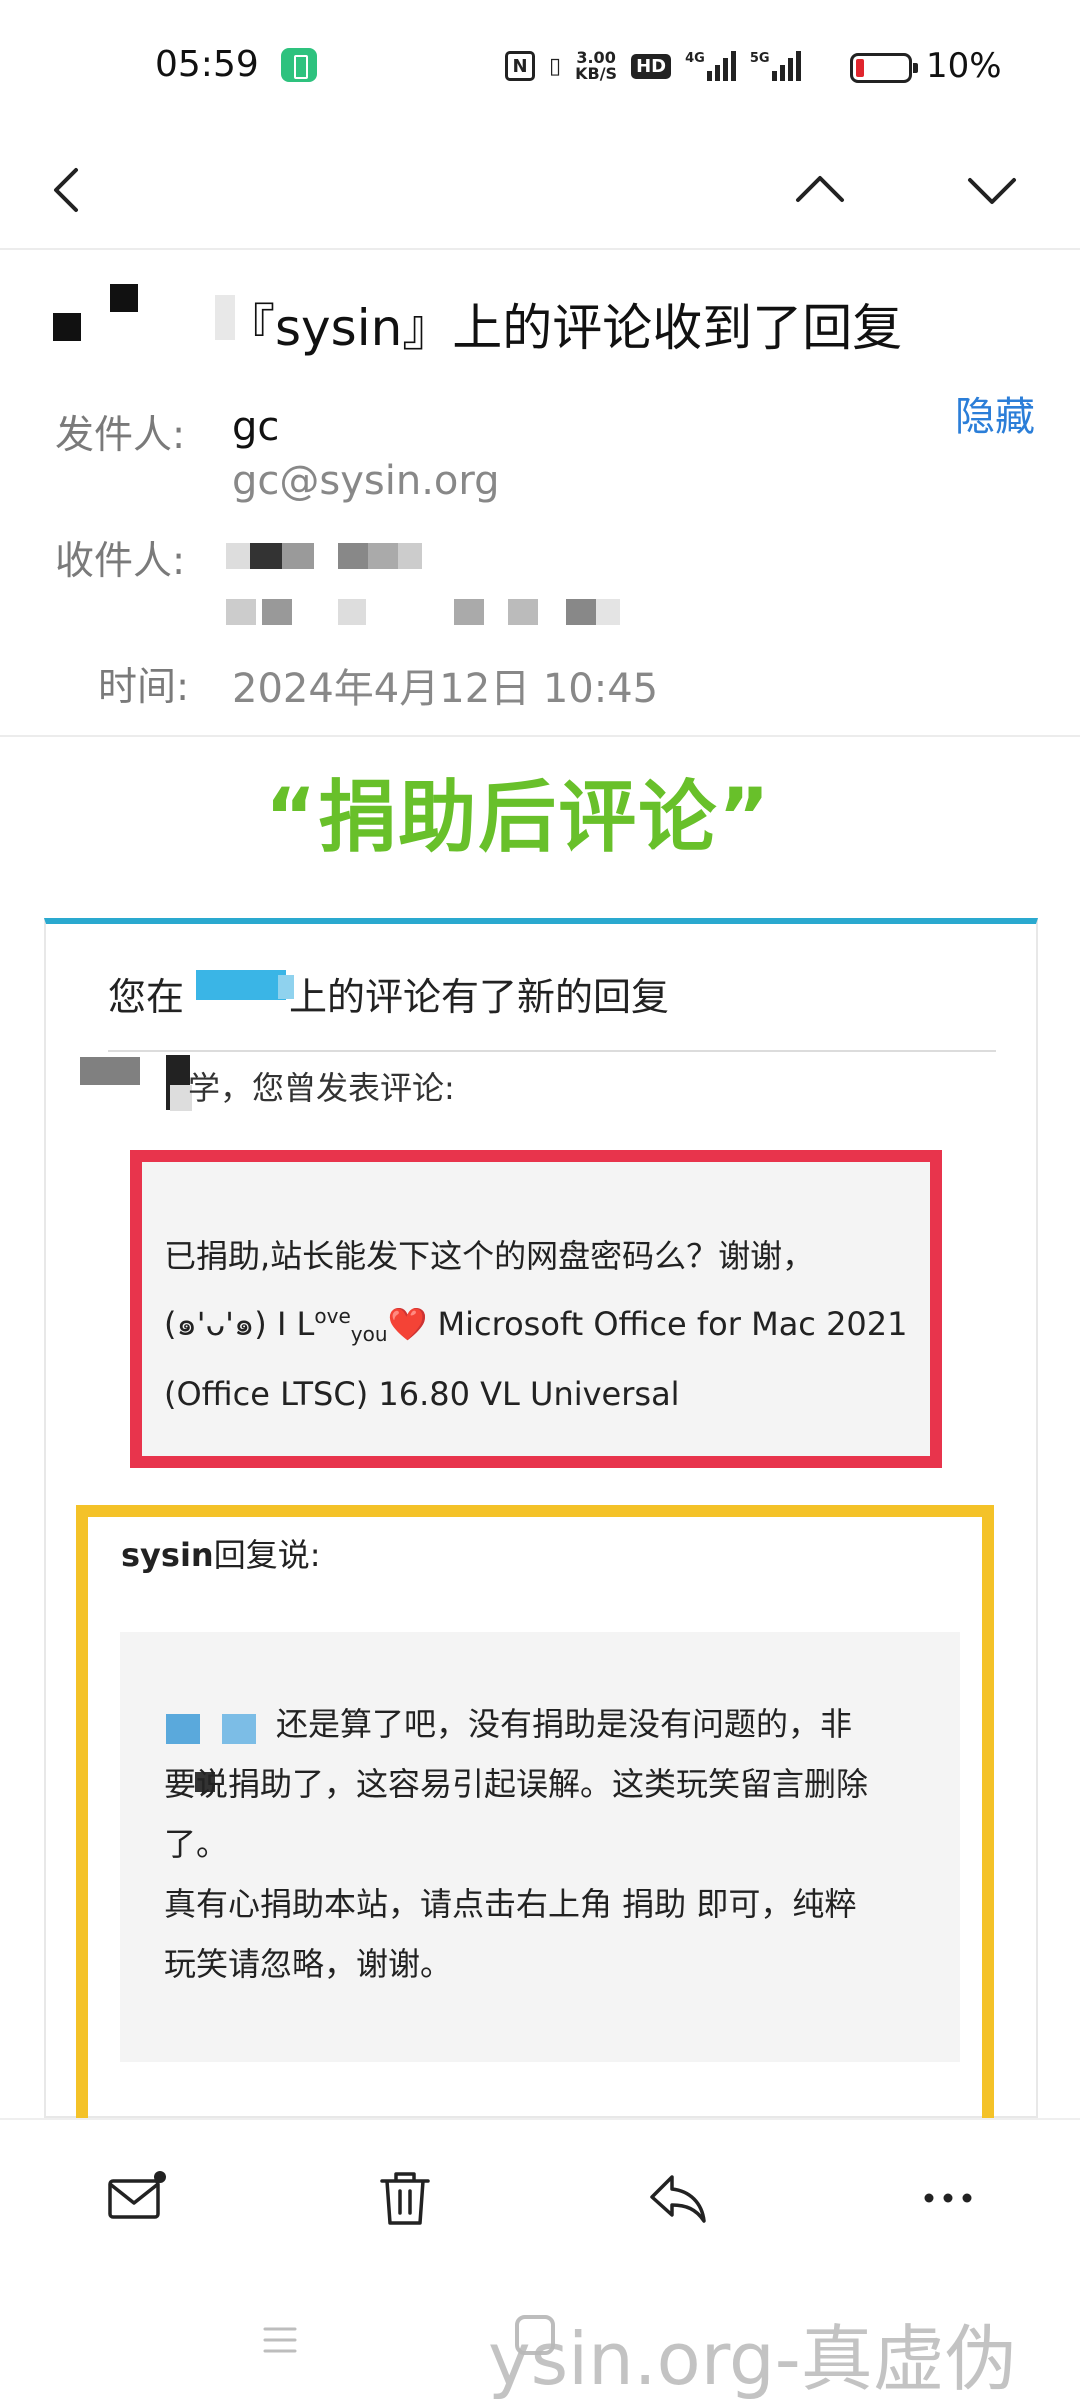  What do you see at coordinates (564, 1724) in the screenshot?
I see `reply-line: 还是算了吧，没有捐助是没有问题的，非` at bounding box center [564, 1724].